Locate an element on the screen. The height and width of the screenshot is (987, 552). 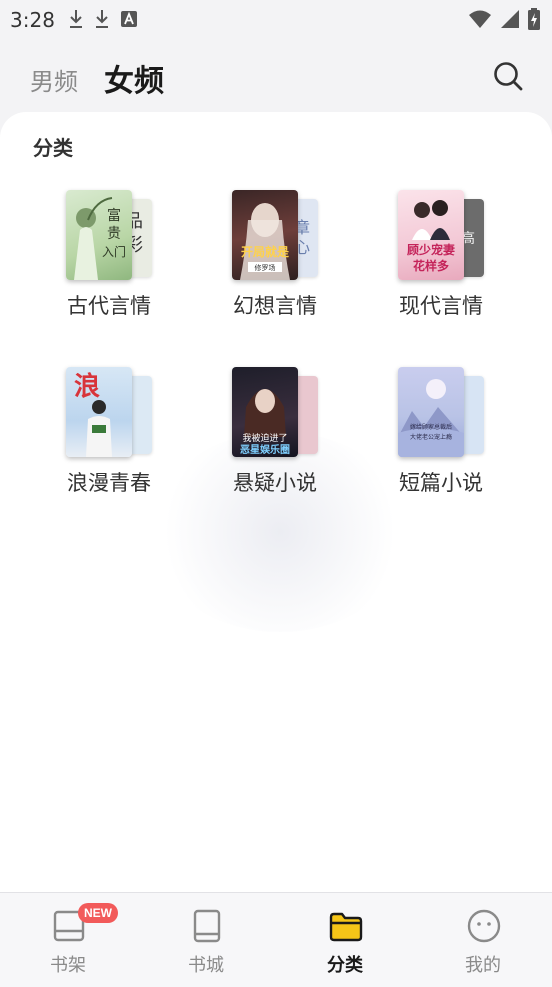
book-icon is located at coordinates (207, 926).